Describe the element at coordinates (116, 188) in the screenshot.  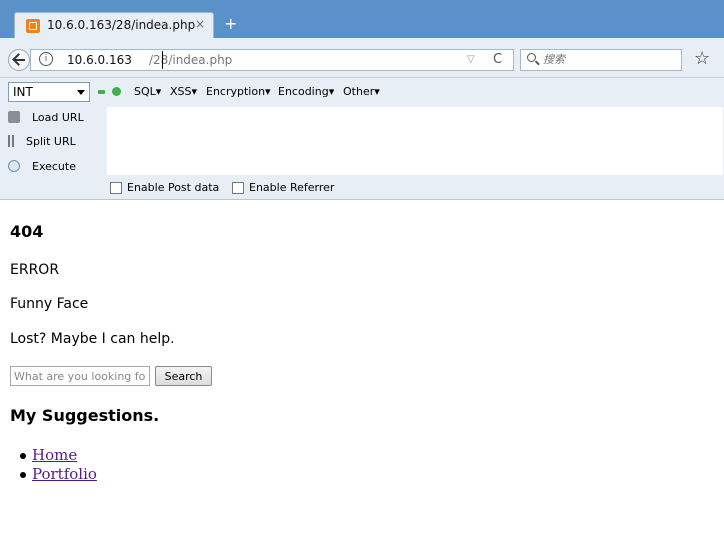
I see `post-data-checkbox` at that location.